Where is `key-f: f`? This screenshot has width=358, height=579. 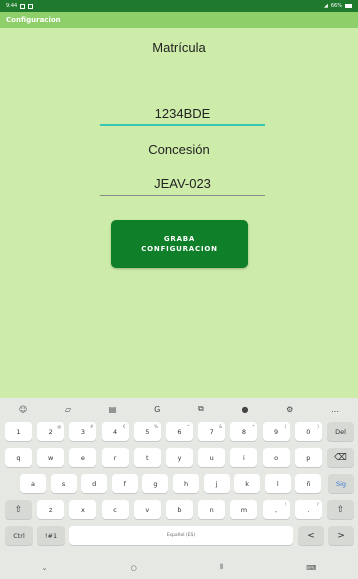 key-f: f is located at coordinates (124, 483).